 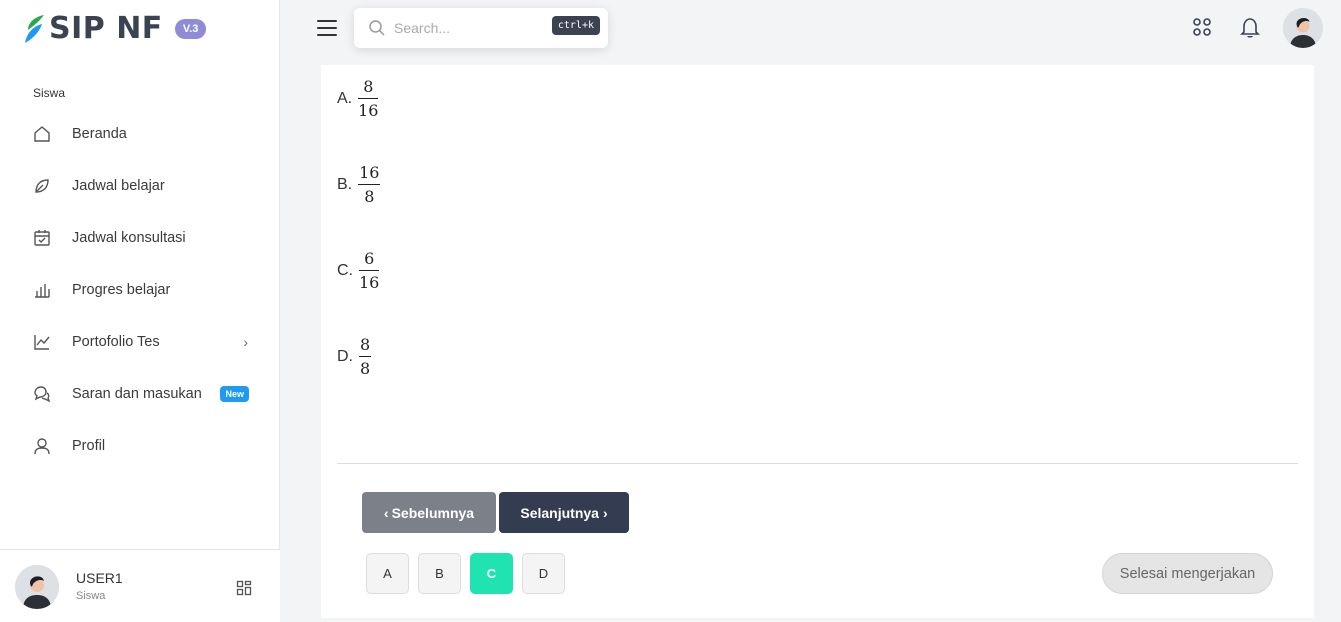 What do you see at coordinates (234, 394) in the screenshot?
I see `new-badge: New` at bounding box center [234, 394].